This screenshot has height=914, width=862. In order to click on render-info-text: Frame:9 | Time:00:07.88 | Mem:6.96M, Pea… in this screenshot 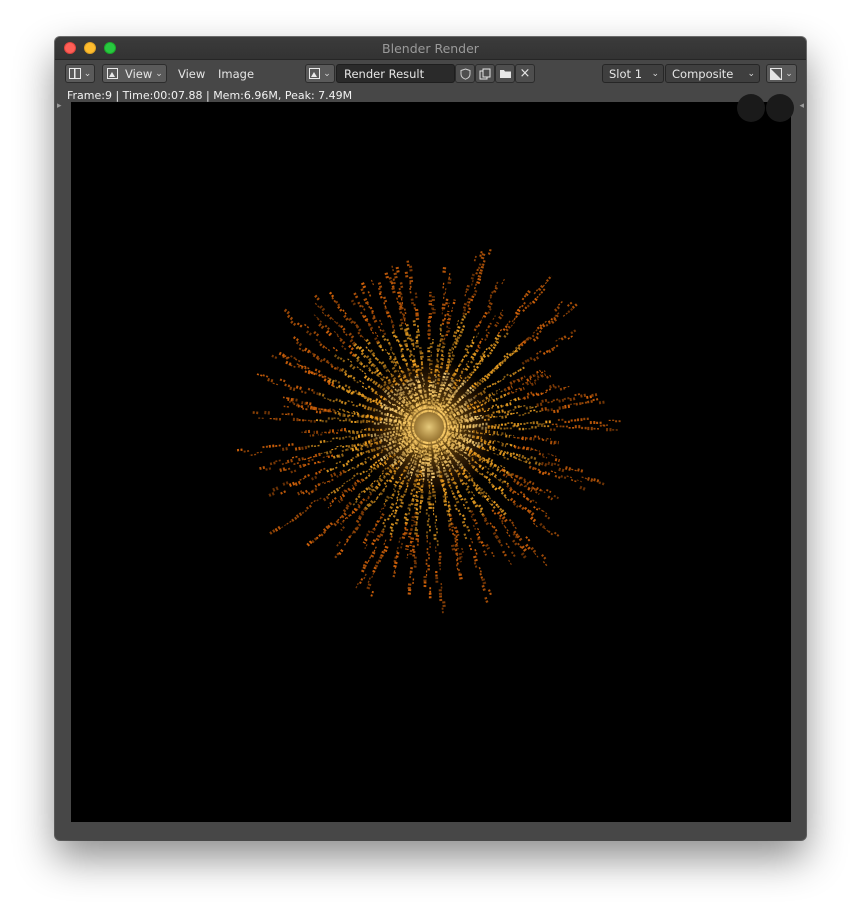, I will do `click(210, 95)`.